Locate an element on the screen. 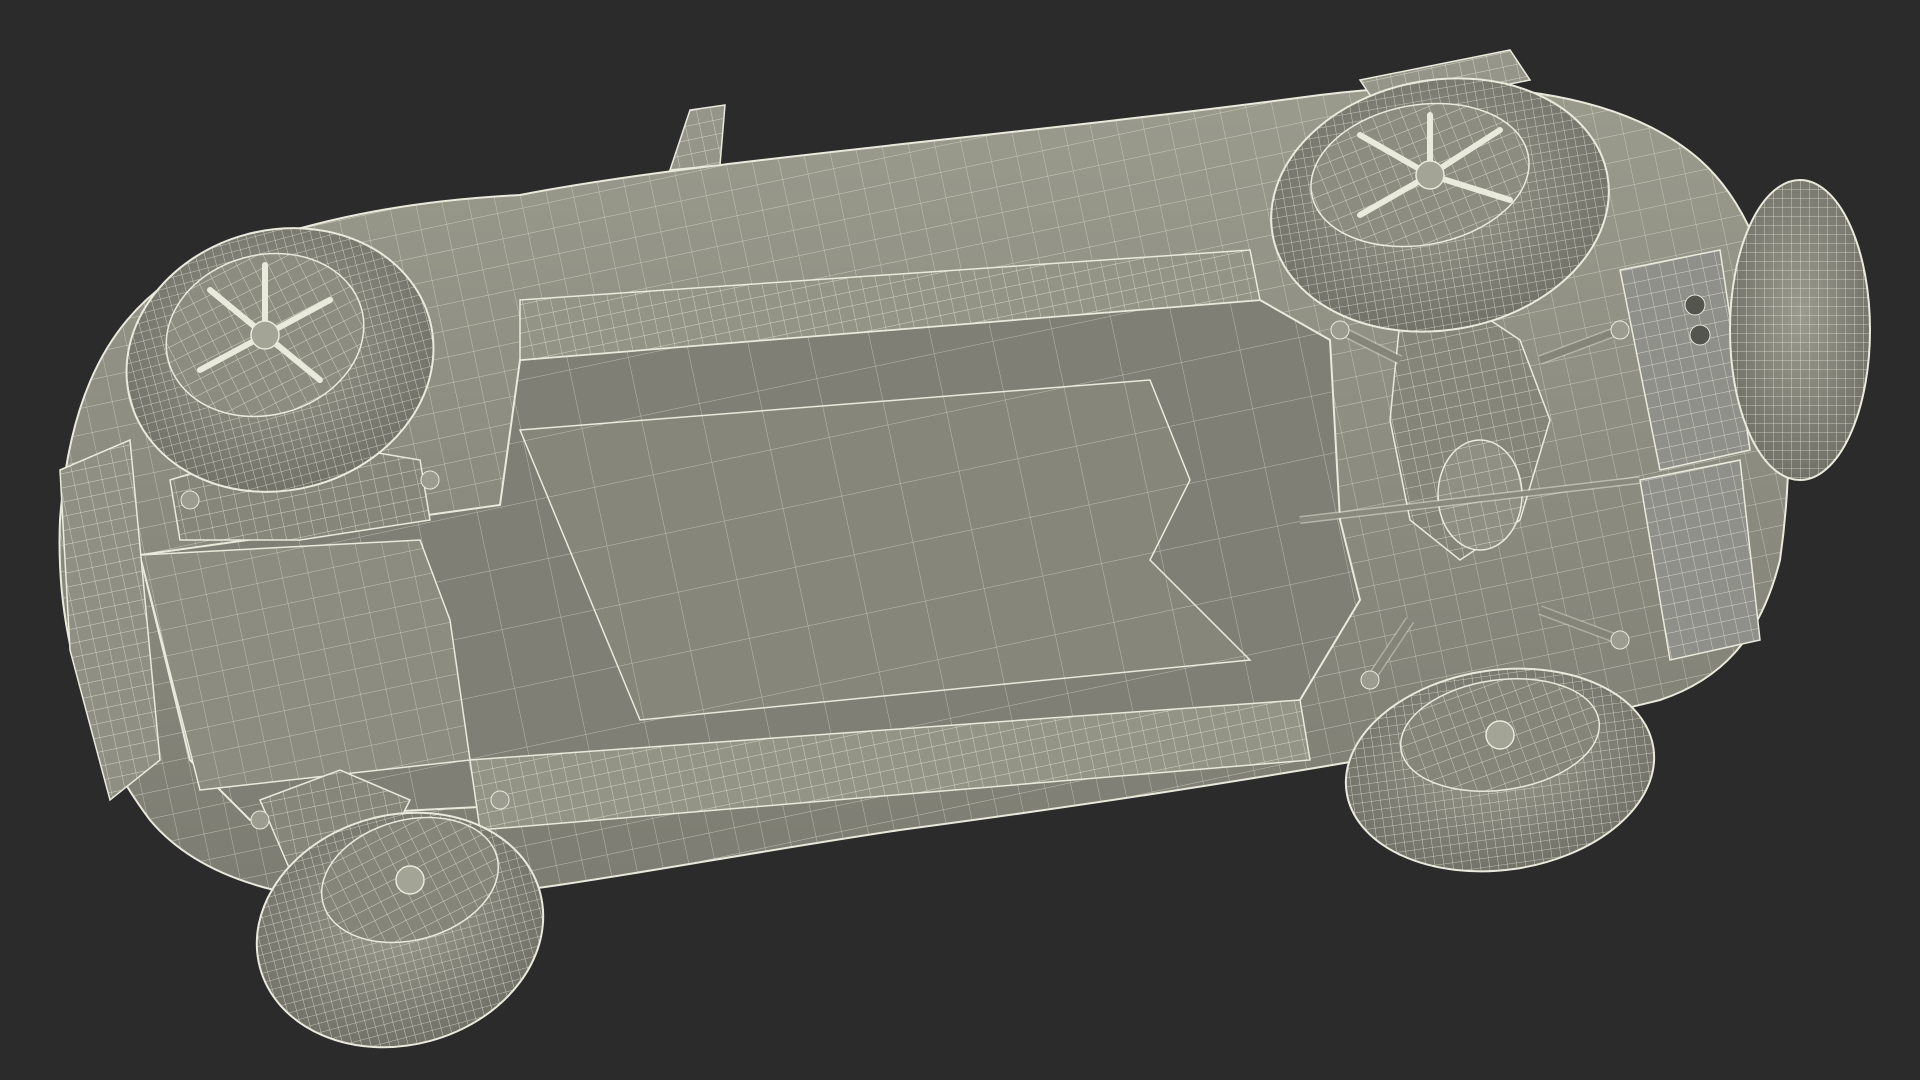 The image size is (1920, 1080). side-mirror is located at coordinates (697, 137).